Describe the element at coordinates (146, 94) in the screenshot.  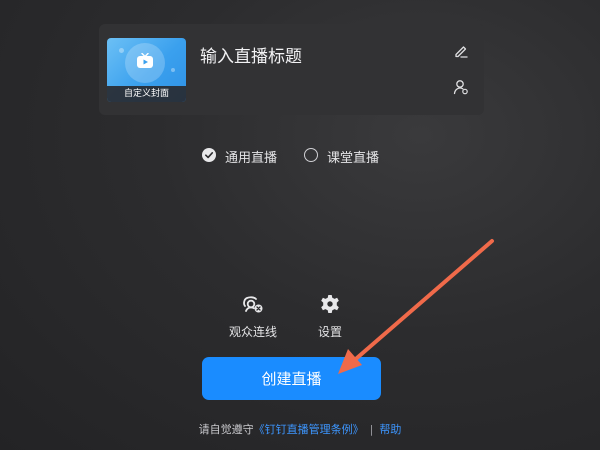
I see `cover-label: 自定义封面` at that location.